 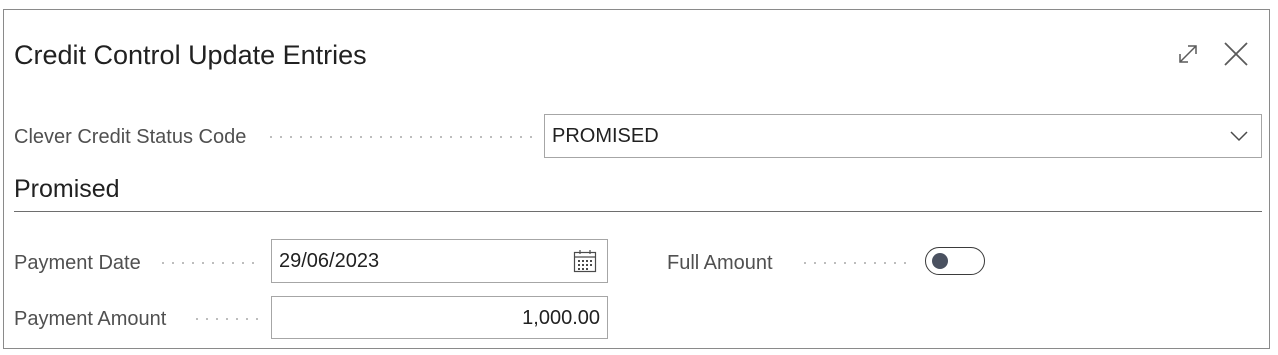 What do you see at coordinates (439, 261) in the screenshot?
I see `payment-date-input: 29/06/2023` at bounding box center [439, 261].